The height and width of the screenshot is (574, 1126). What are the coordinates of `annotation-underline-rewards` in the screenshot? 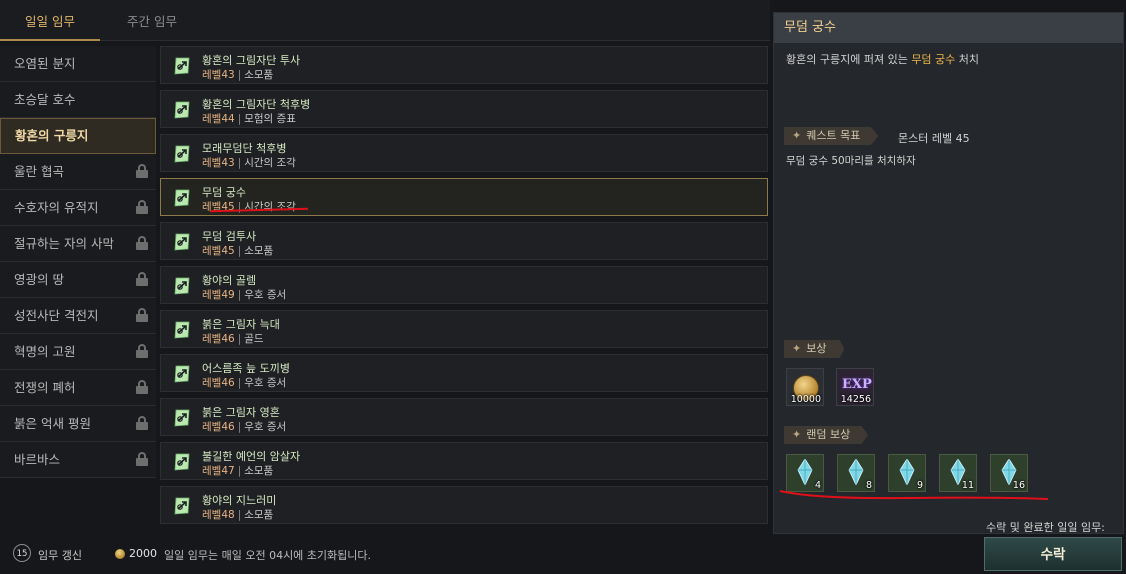 It's located at (914, 495).